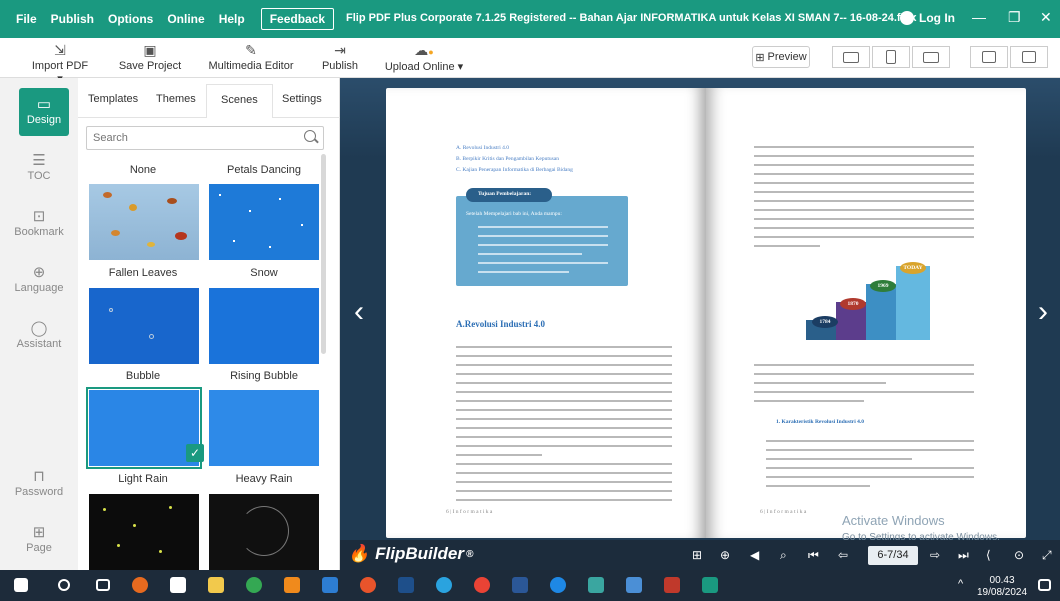 Image resolution: width=1060 pixels, height=601 pixels. I want to click on tab-settings: Settings, so click(302, 99).